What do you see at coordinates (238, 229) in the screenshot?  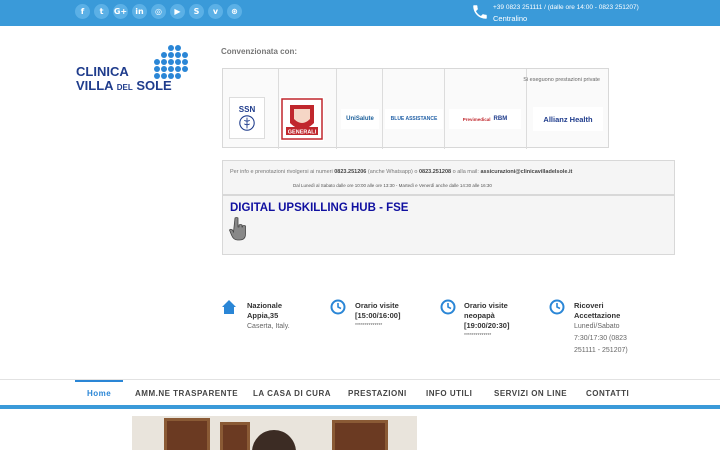 I see `pointer-hand-icon` at bounding box center [238, 229].